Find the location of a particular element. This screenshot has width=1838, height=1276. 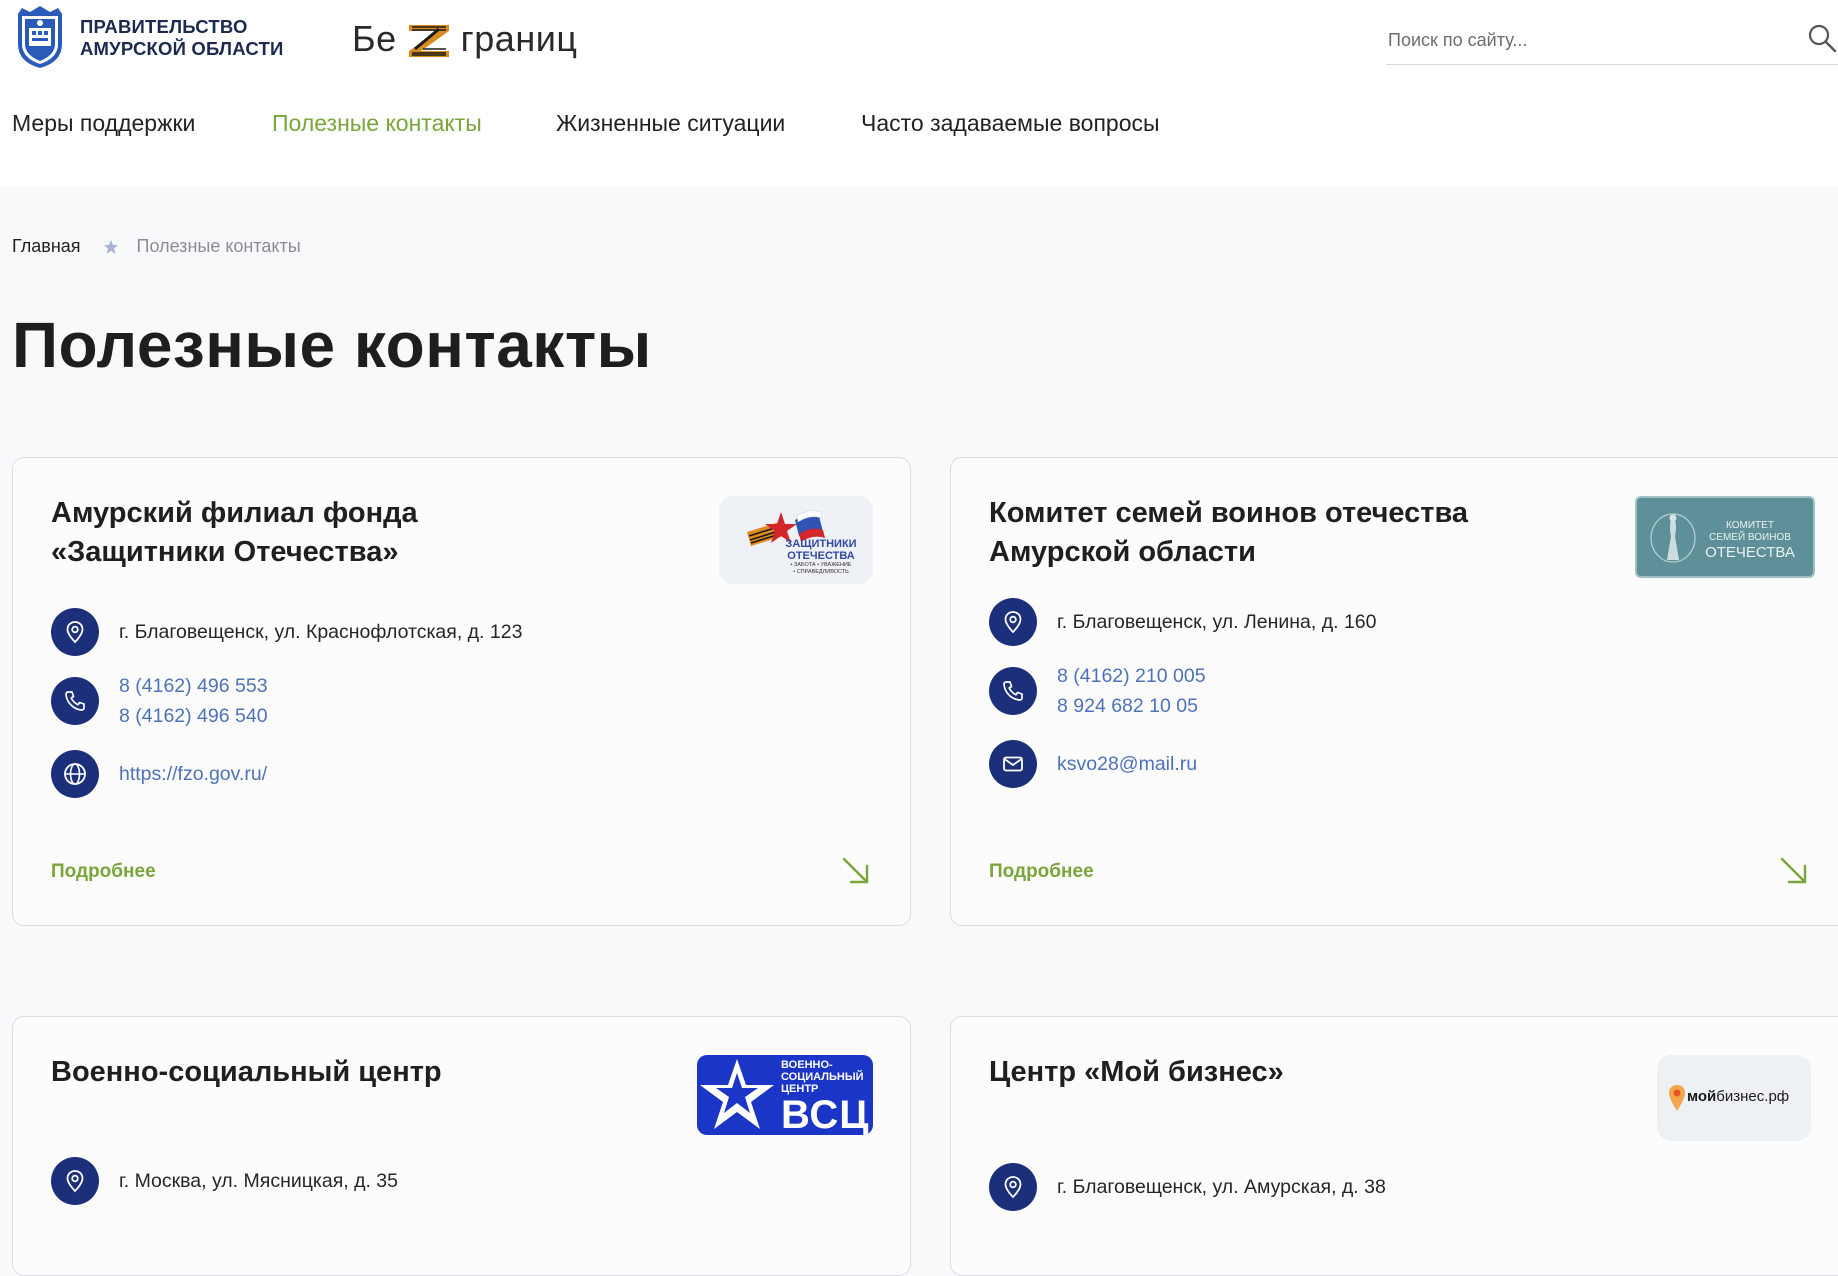

search-input is located at coordinates (1588, 40).